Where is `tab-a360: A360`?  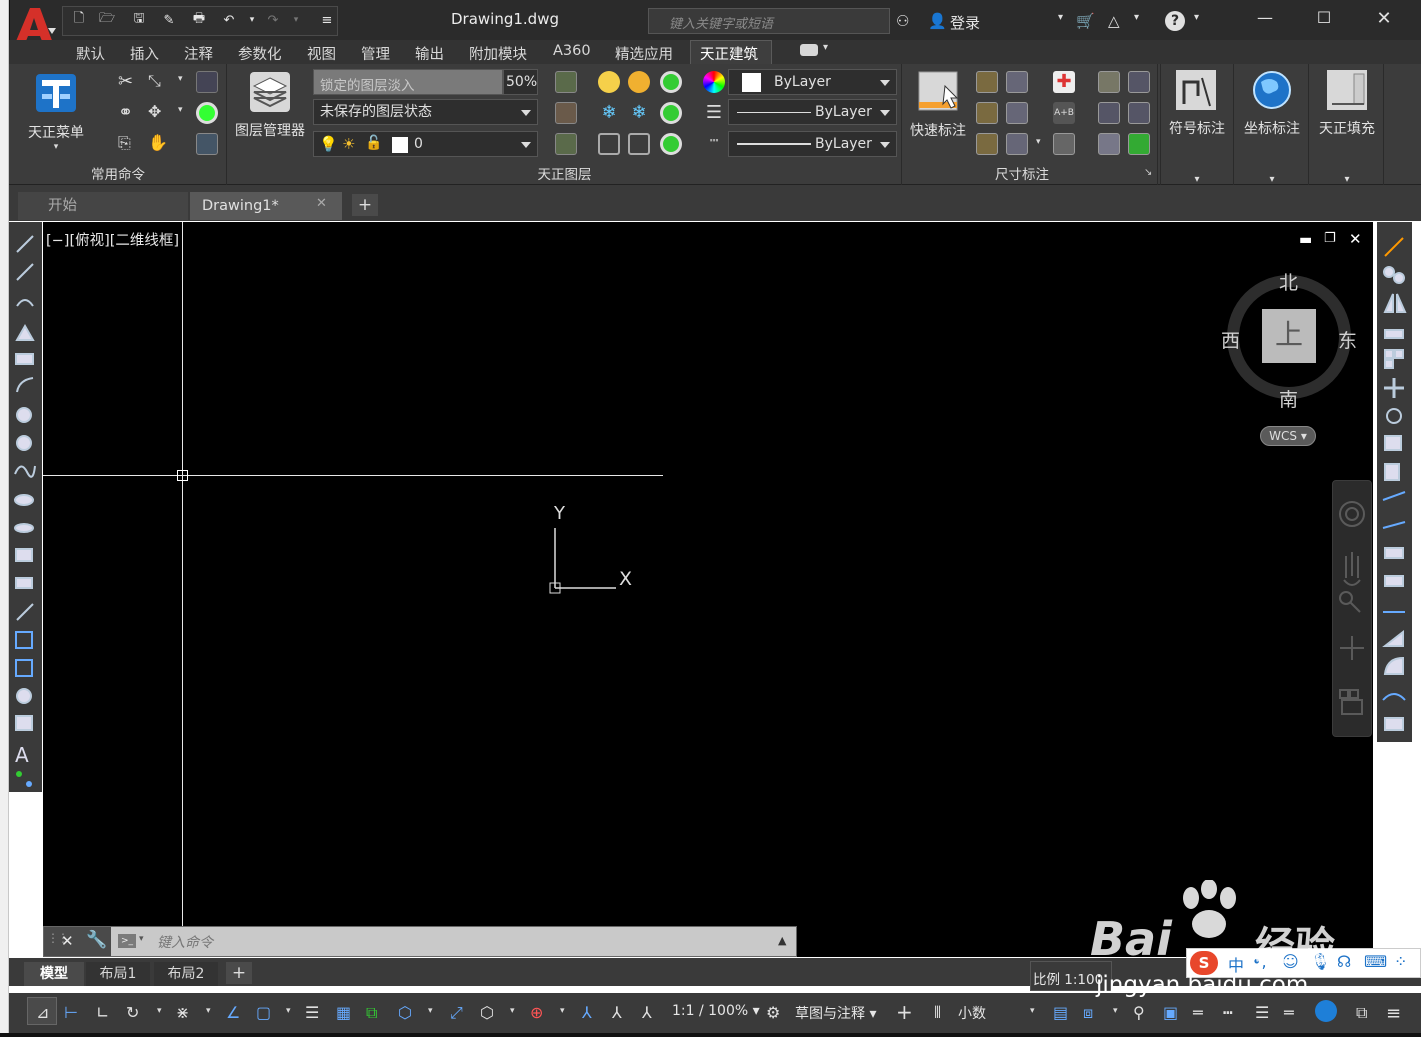
tab-a360: A360 is located at coordinates (572, 51).